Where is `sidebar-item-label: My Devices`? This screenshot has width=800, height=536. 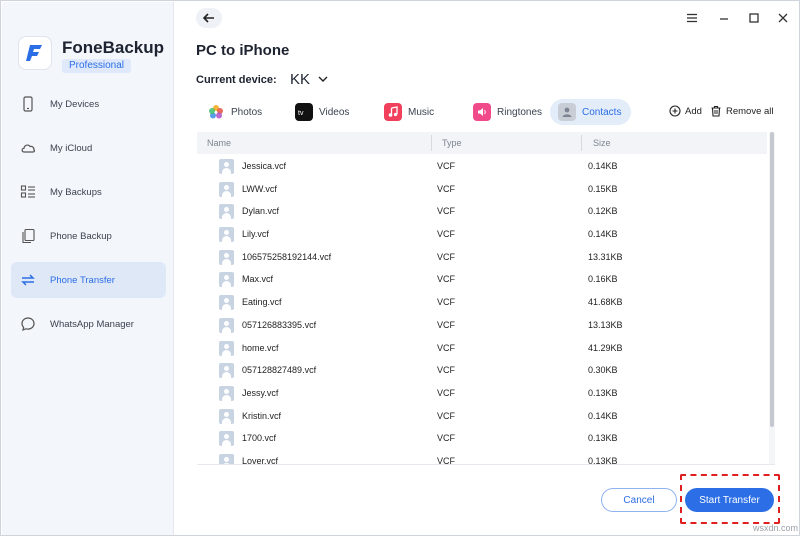 sidebar-item-label: My Devices is located at coordinates (75, 104).